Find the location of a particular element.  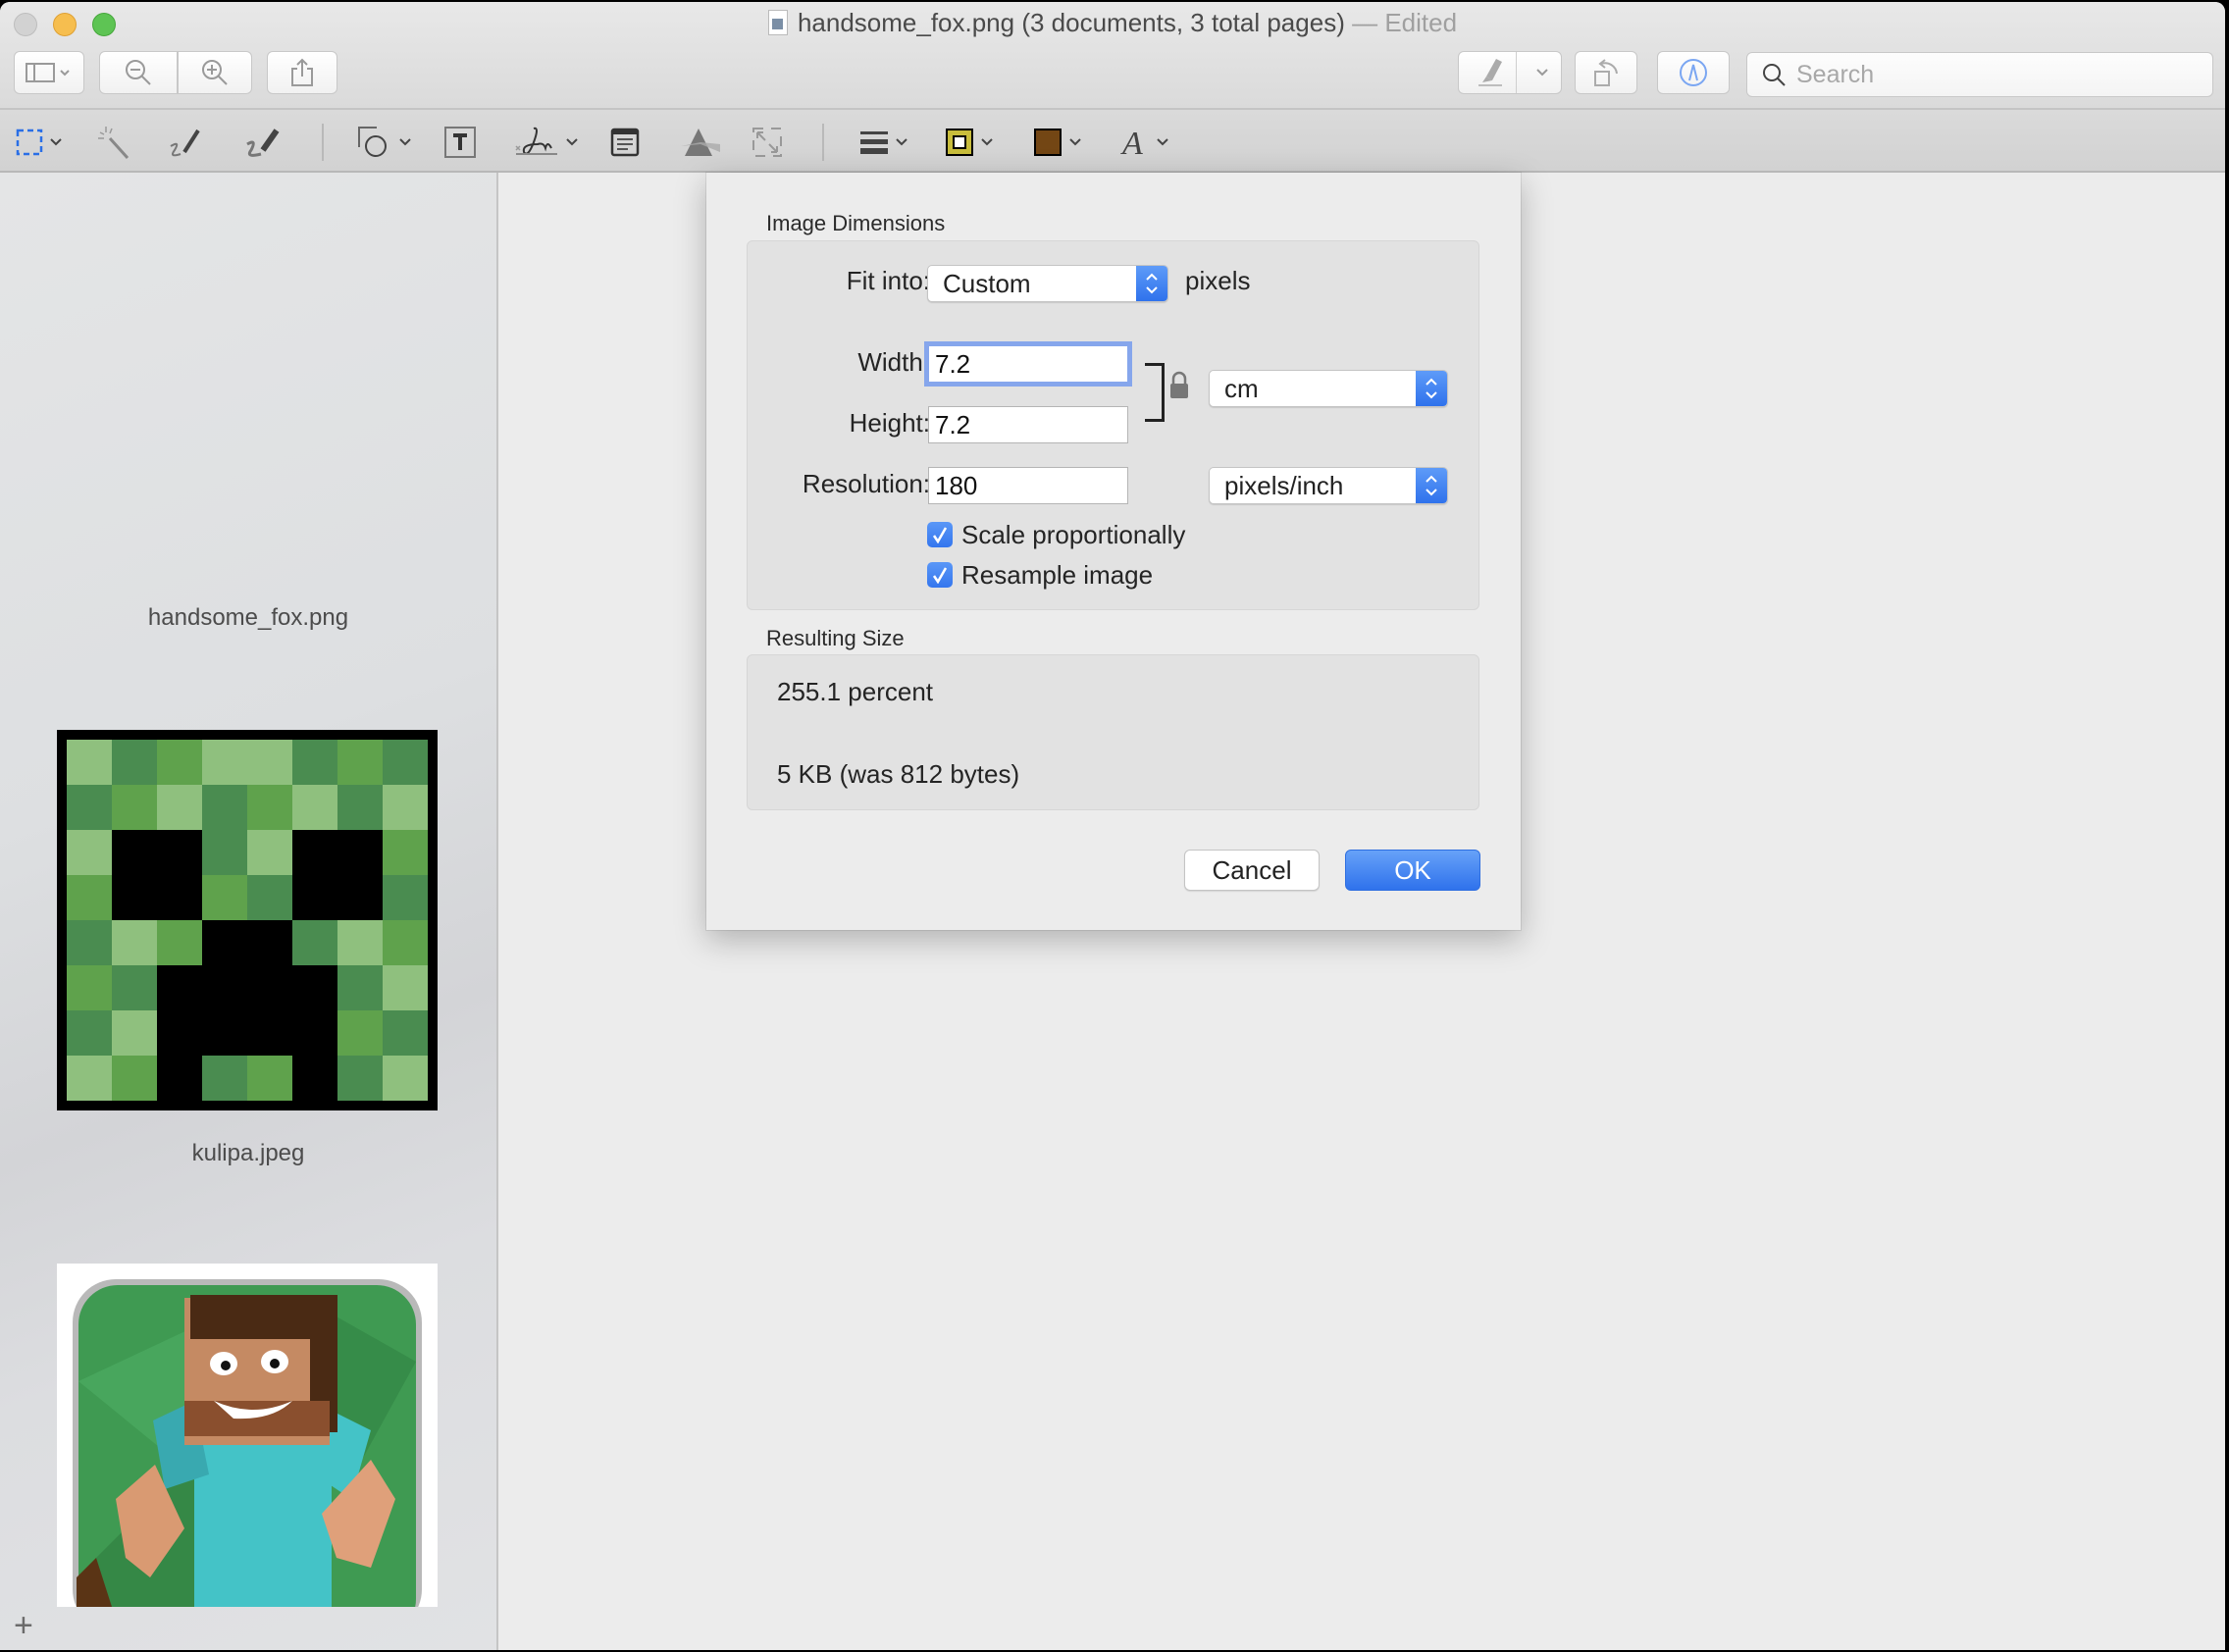

fit-into-popup: Custom is located at coordinates (1047, 284).